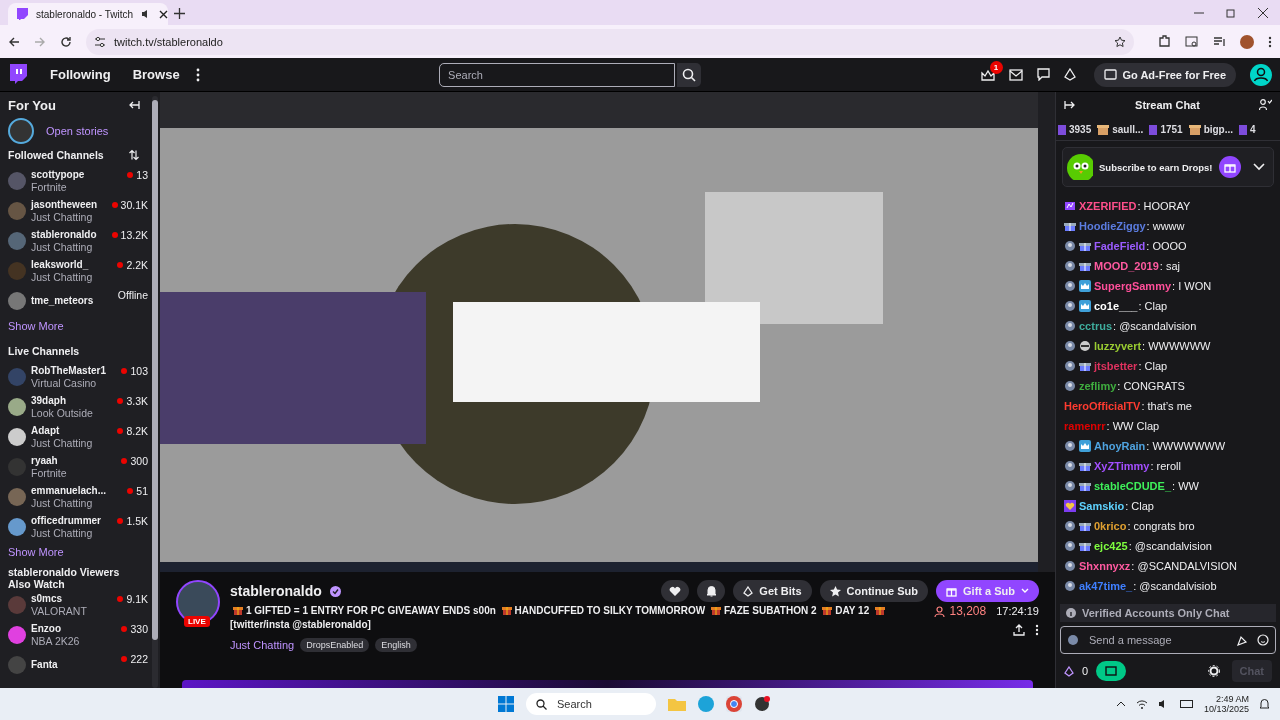 Image resolution: width=1280 pixels, height=720 pixels. What do you see at coordinates (1112, 226) in the screenshot?
I see `chat-username: HoodieZiggy` at bounding box center [1112, 226].